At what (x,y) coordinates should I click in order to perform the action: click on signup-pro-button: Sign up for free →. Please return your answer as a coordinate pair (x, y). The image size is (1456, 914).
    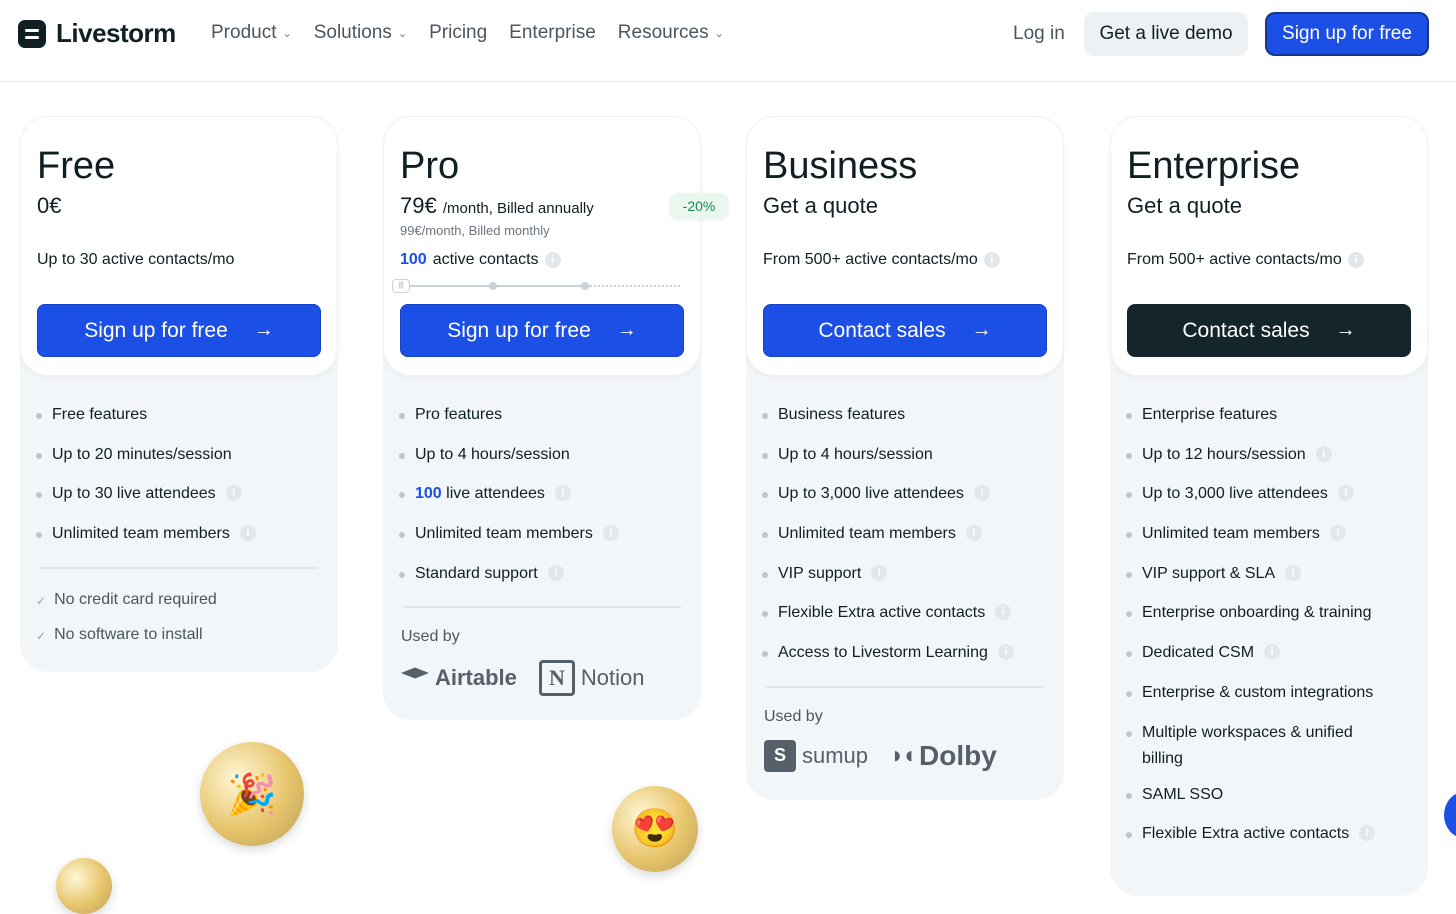
    Looking at the image, I should click on (542, 330).